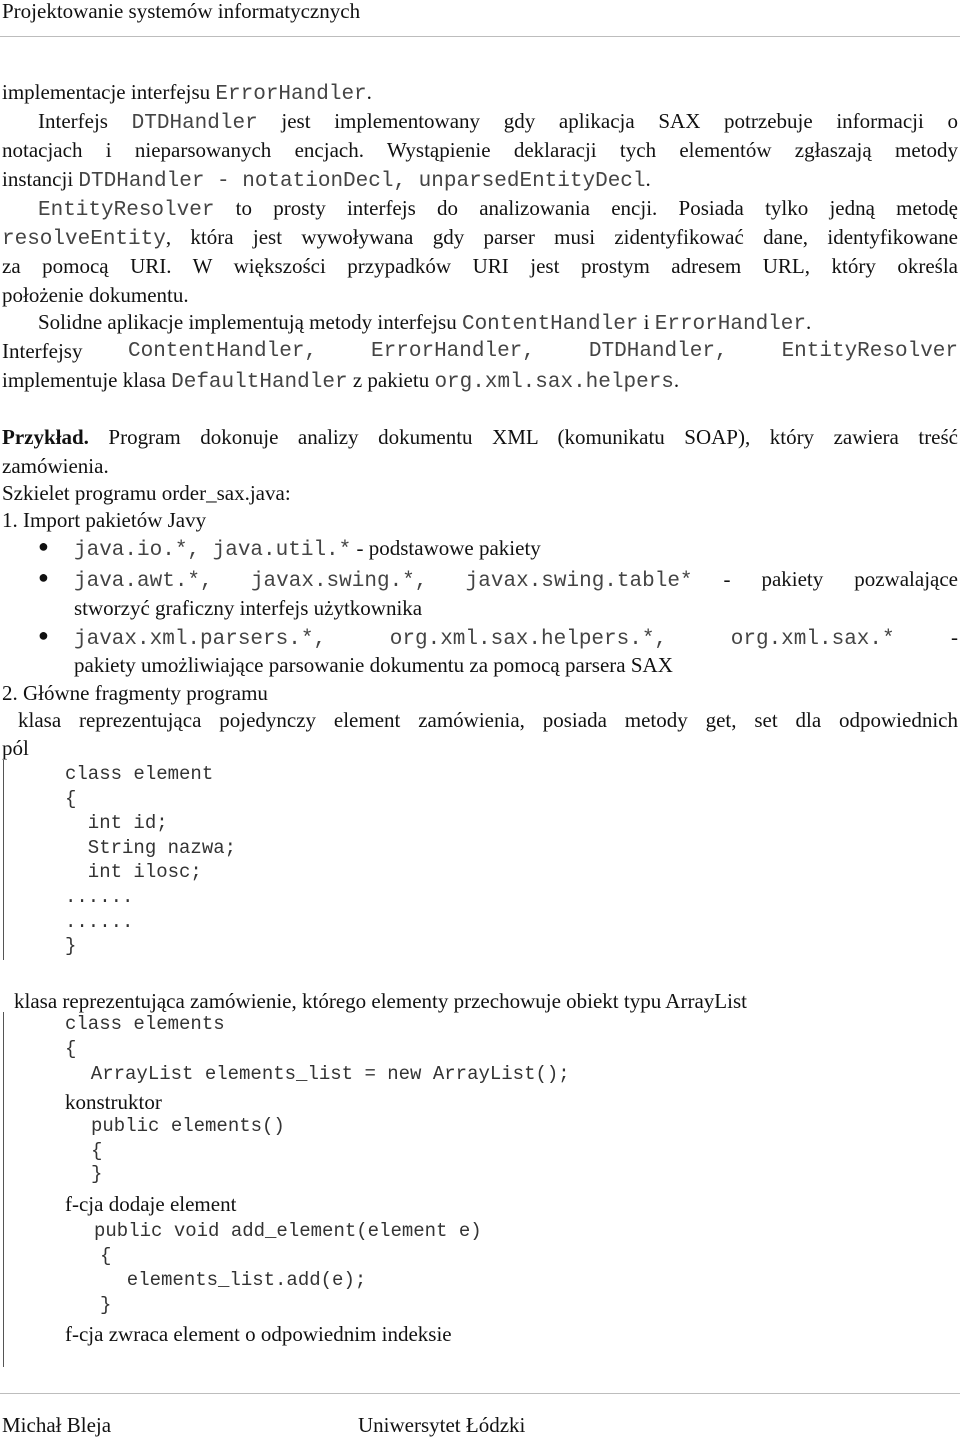  I want to click on block-description: pól, so click(15, 748).